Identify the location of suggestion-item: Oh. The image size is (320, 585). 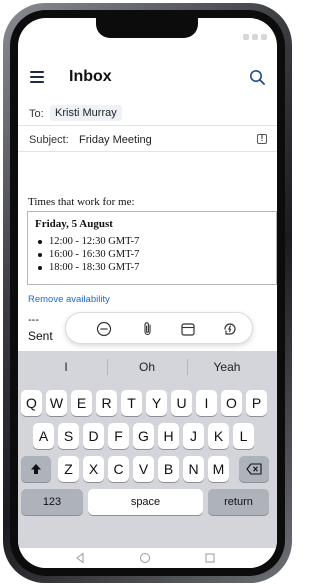
(147, 367).